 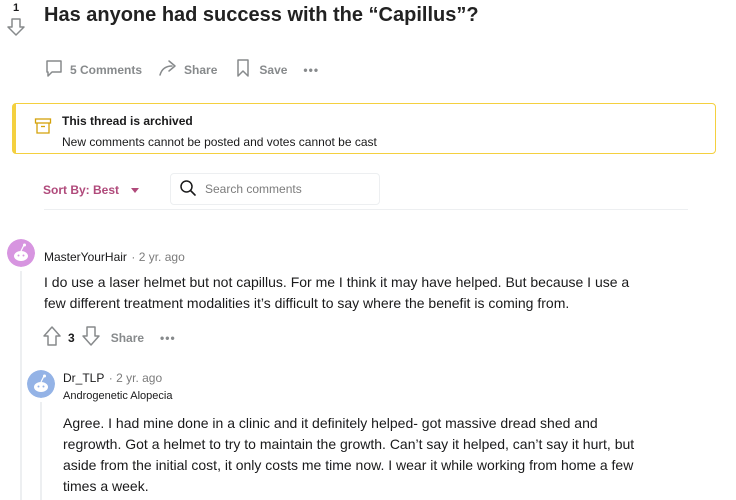 What do you see at coordinates (246, 69) in the screenshot?
I see `bookmark-icon` at bounding box center [246, 69].